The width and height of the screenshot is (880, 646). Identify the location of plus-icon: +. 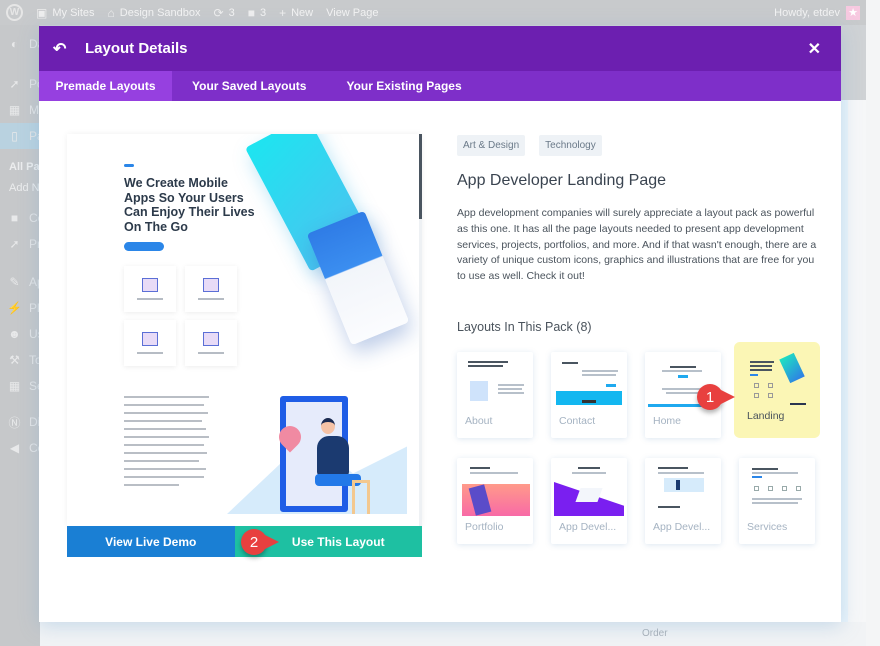
(283, 12).